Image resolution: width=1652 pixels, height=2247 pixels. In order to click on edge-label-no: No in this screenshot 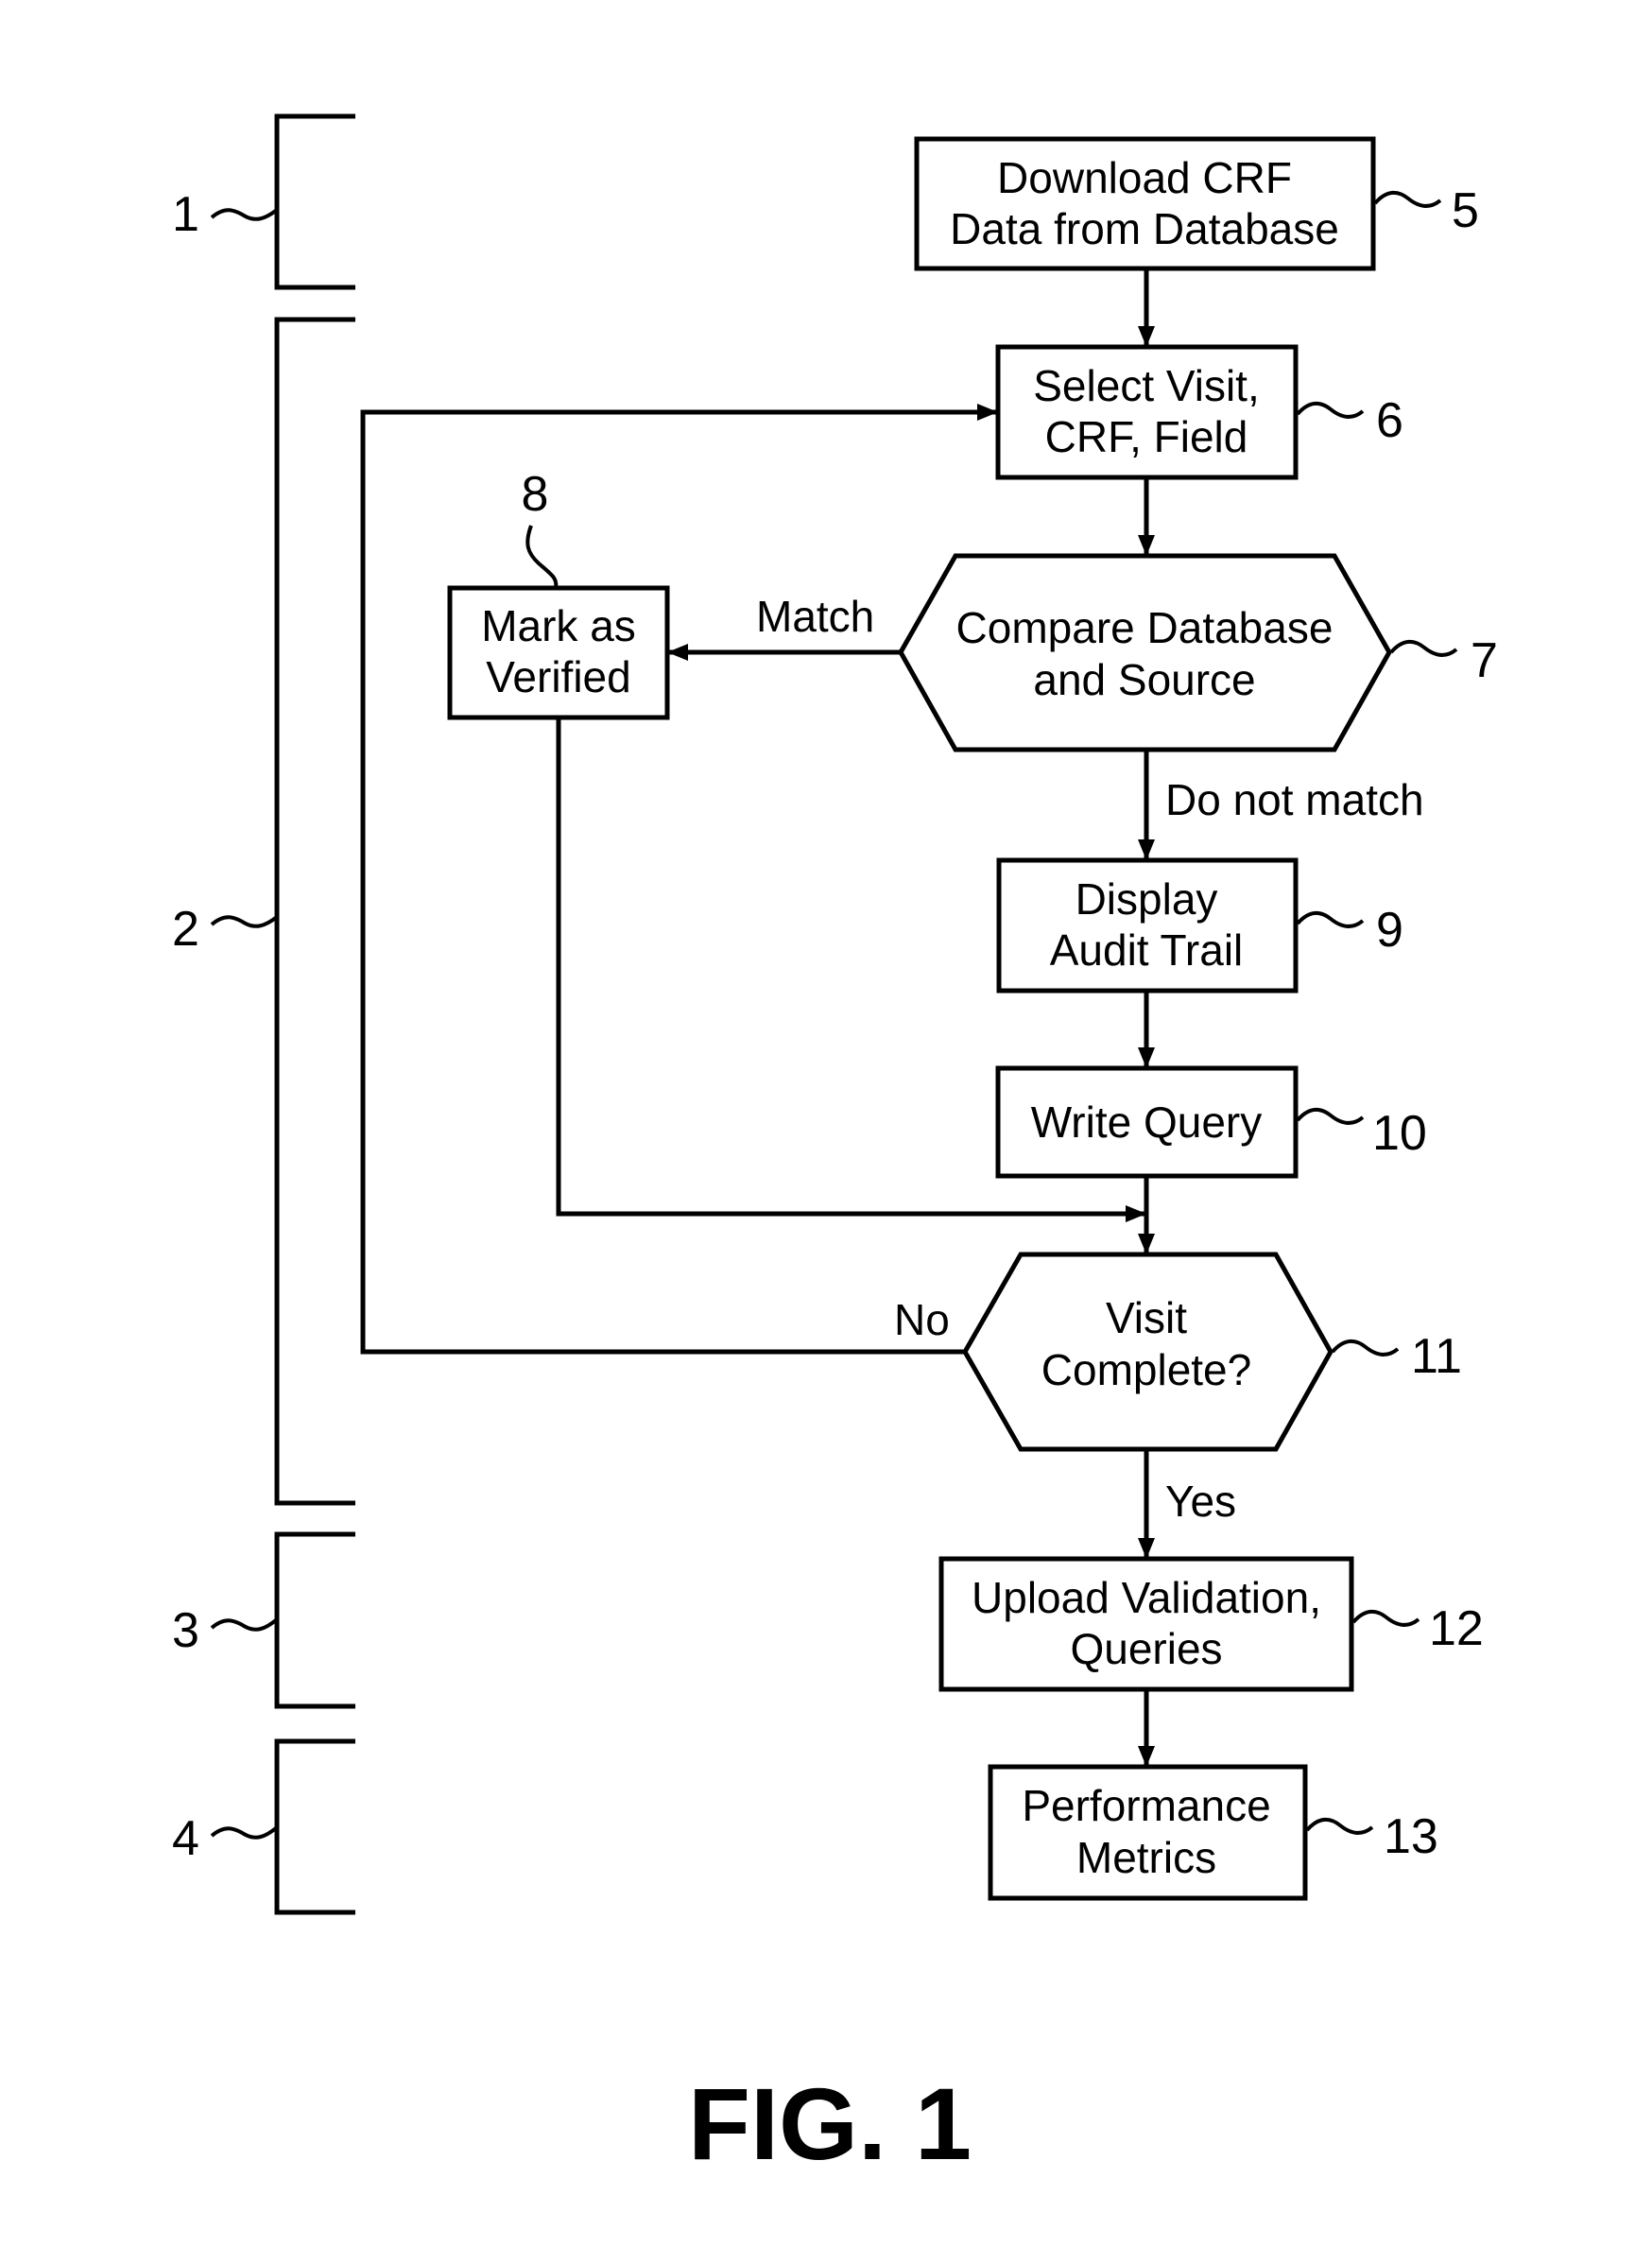, I will do `click(922, 1320)`.